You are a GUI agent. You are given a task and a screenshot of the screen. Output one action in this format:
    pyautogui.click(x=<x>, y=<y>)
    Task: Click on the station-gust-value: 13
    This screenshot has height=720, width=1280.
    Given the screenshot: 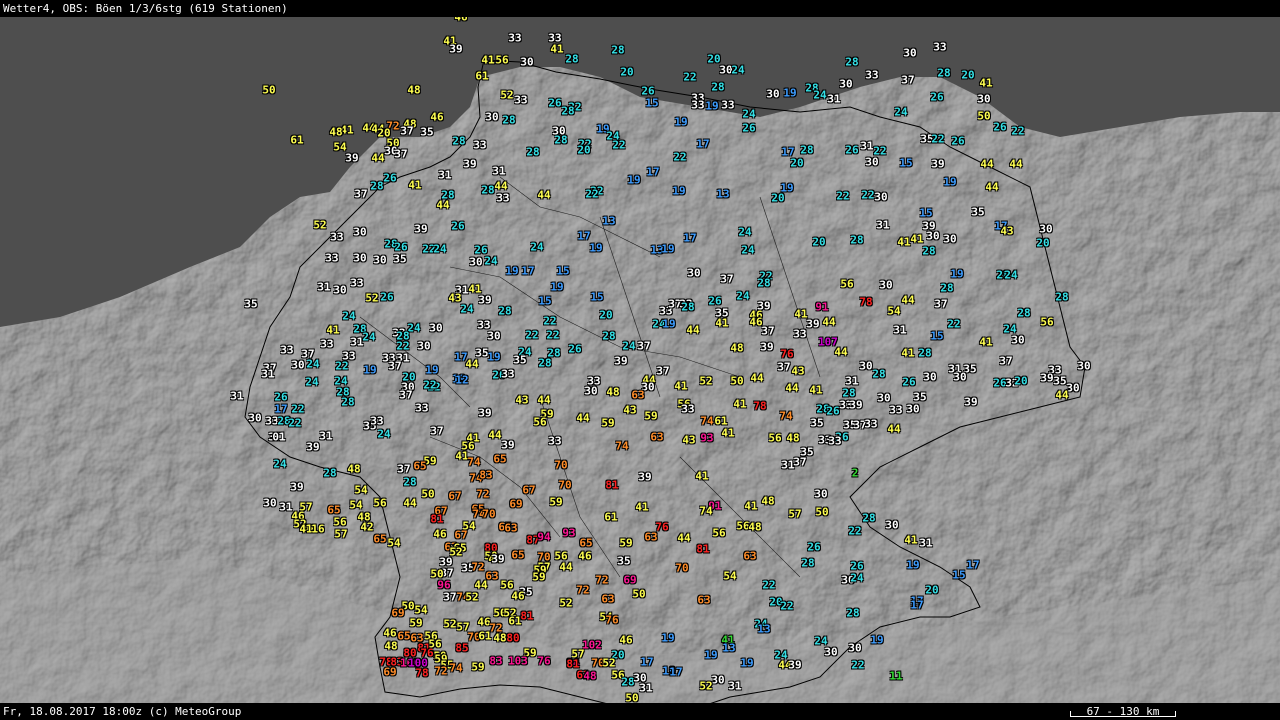 What is the action you would take?
    pyautogui.click(x=723, y=194)
    